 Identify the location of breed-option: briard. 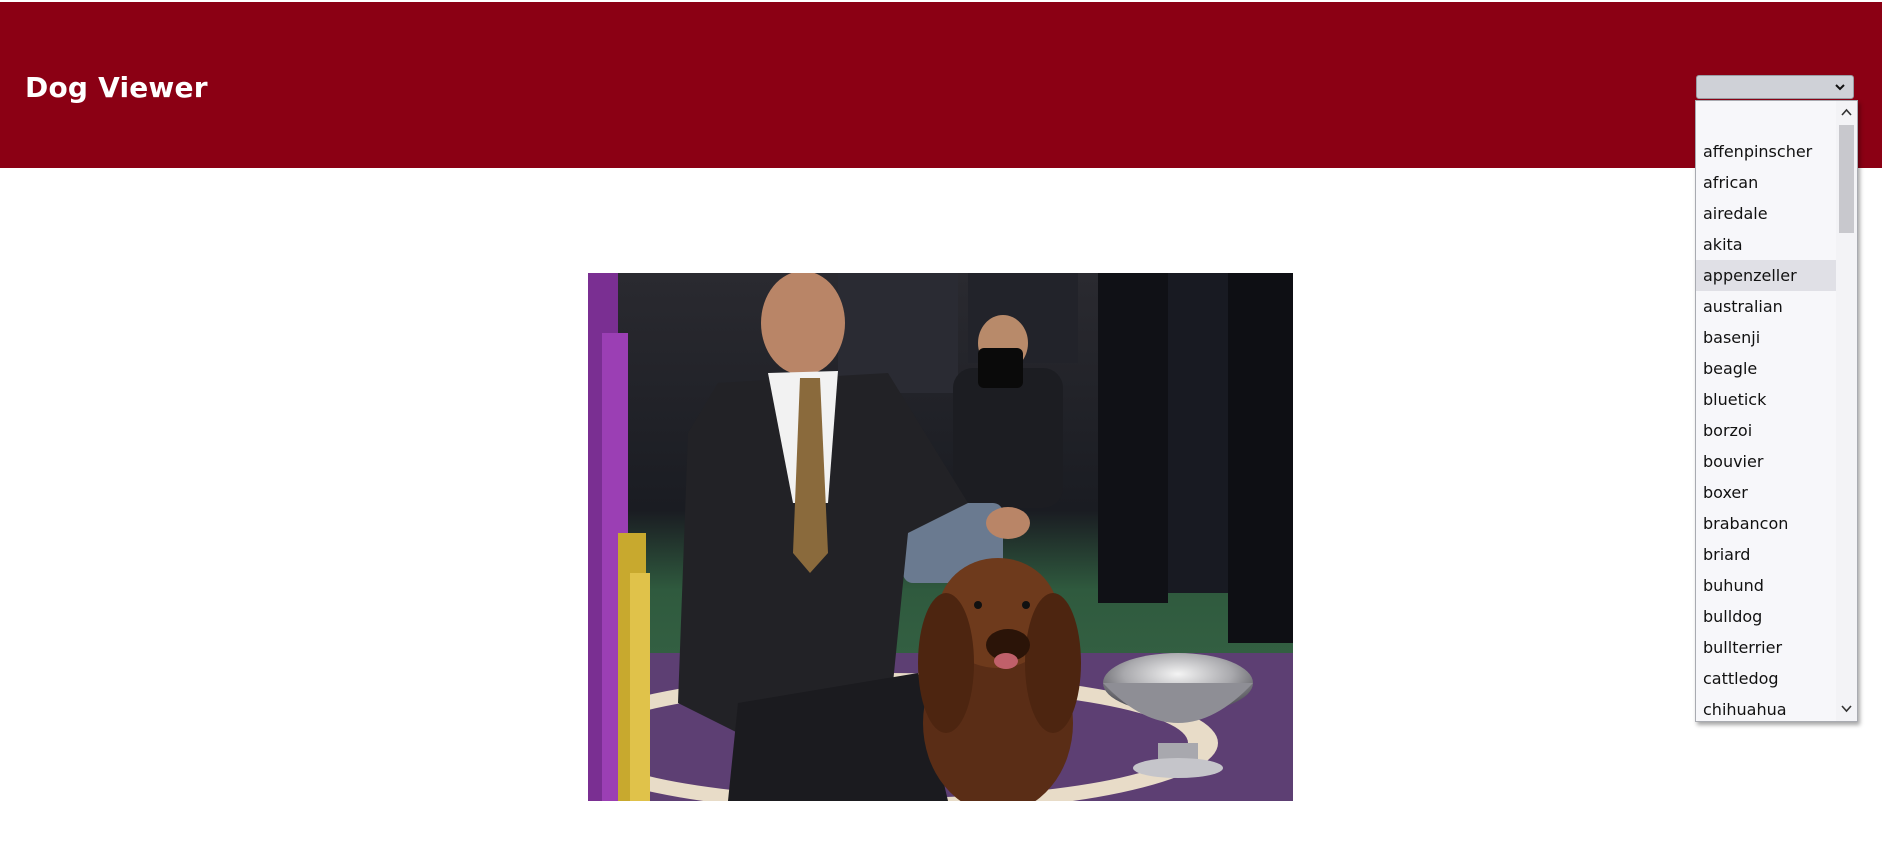
(1766, 554).